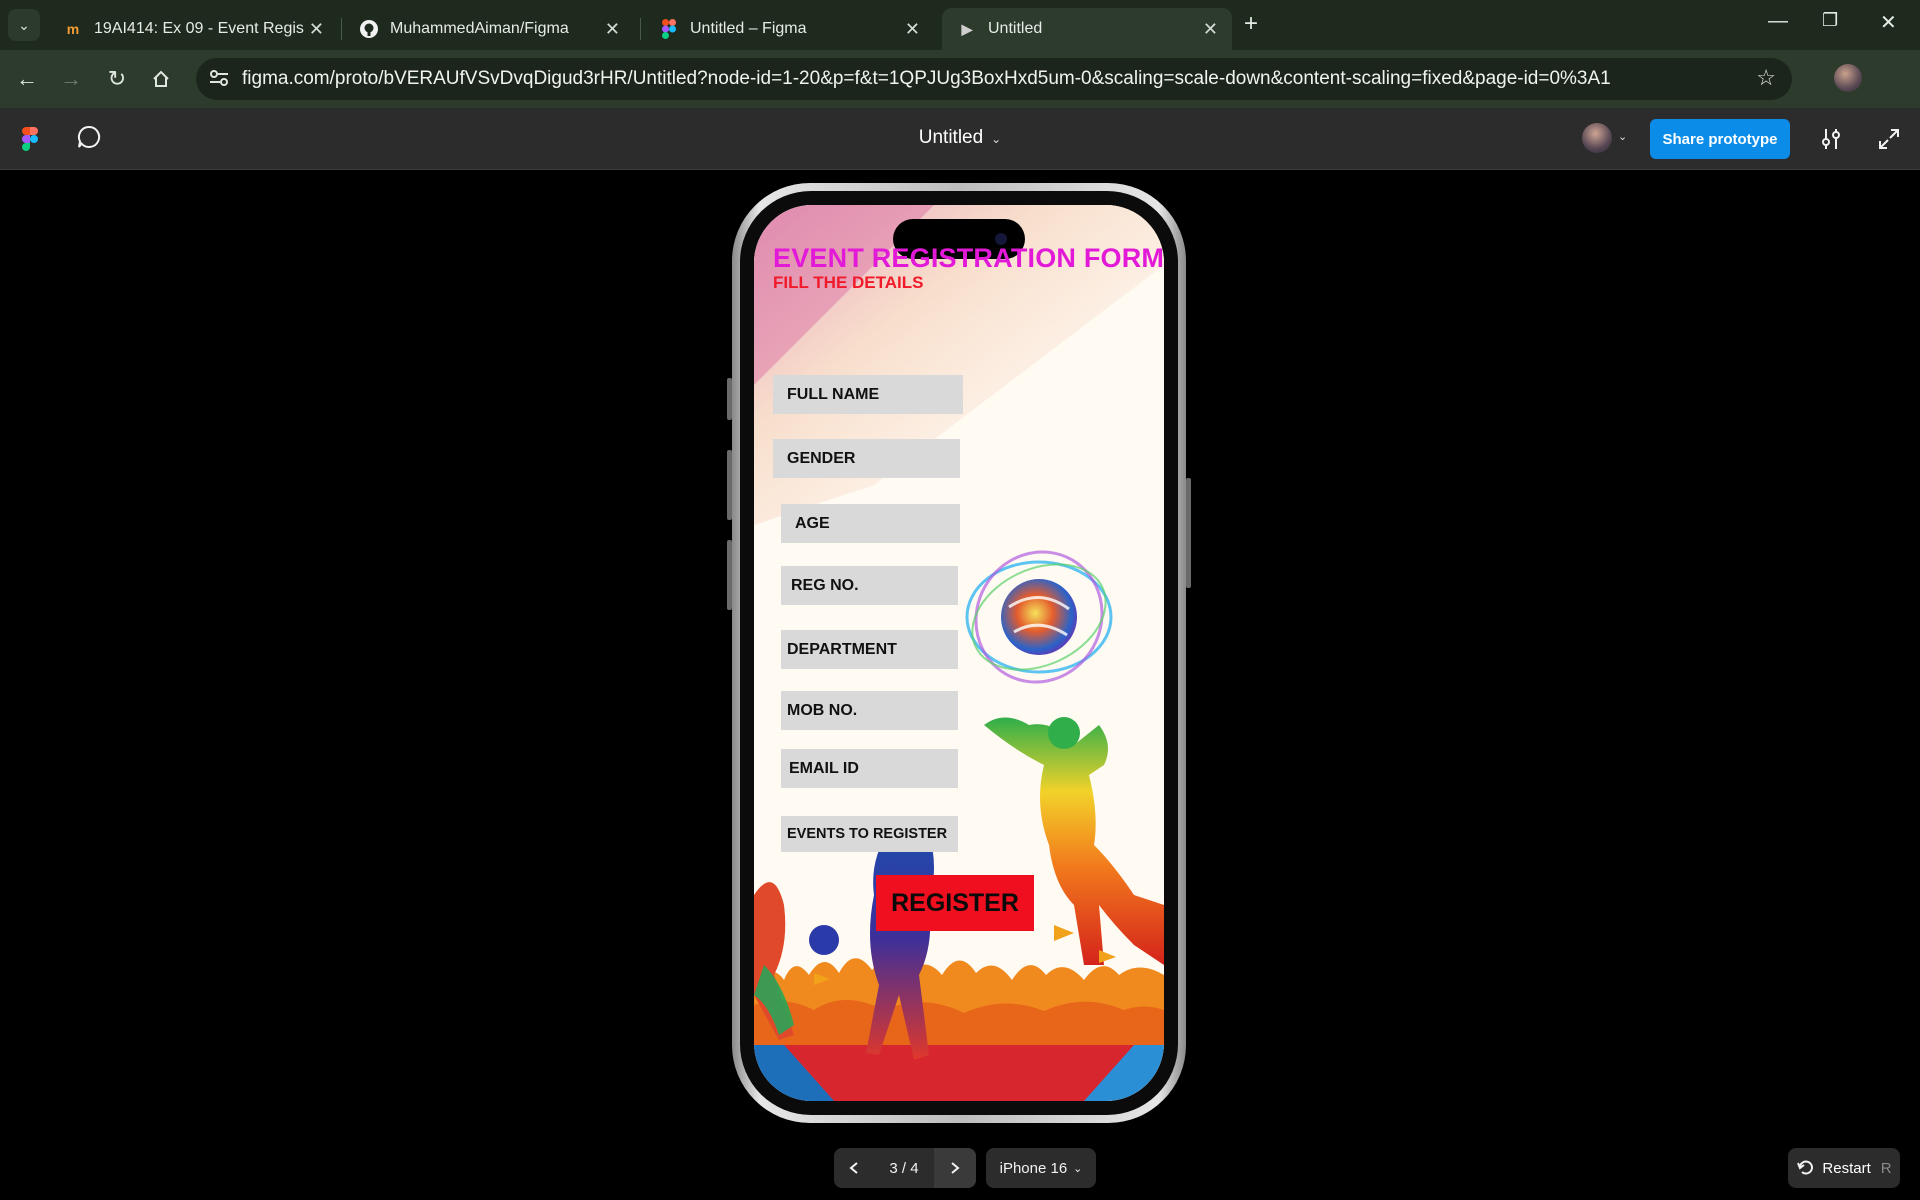  I want to click on share-prototype-button: Share prototype, so click(1720, 139).